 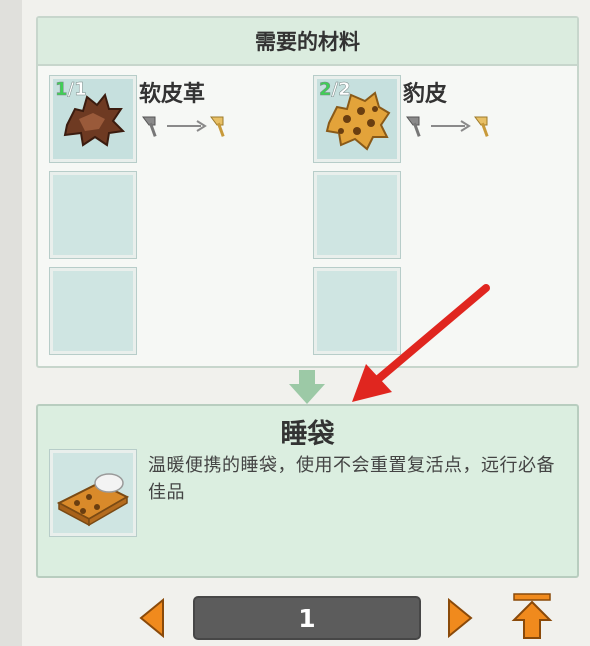 I want to click on sleeping-bag-icon, so click(x=93, y=500).